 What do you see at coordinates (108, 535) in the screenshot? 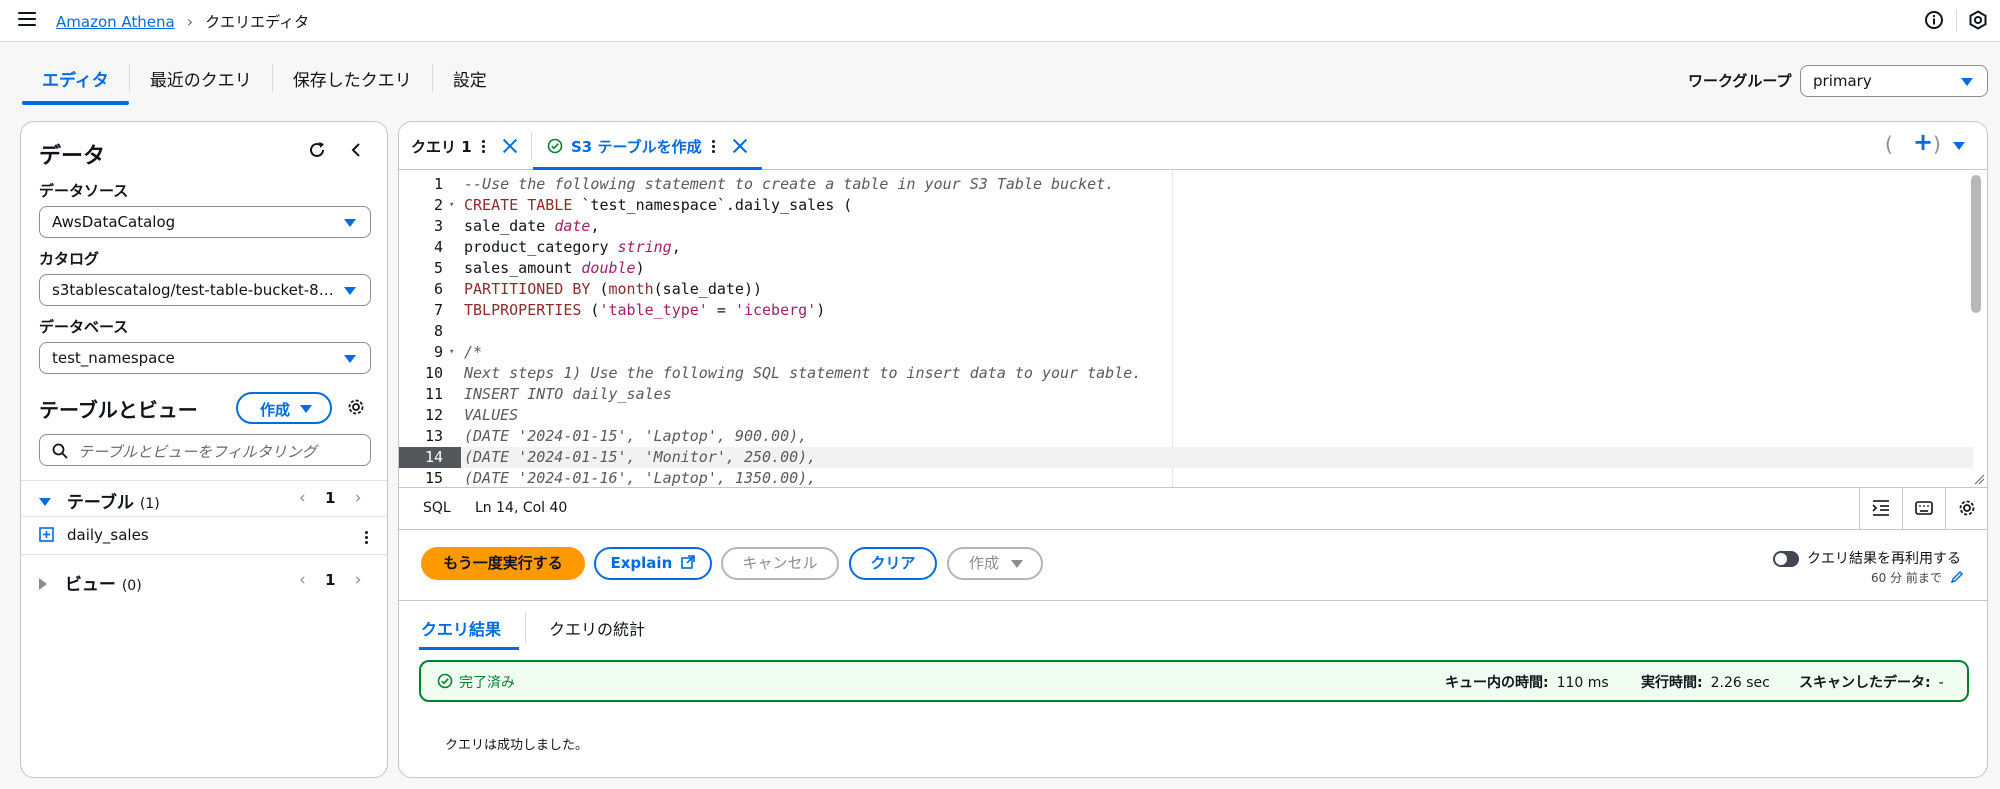
I see `table-item-label: daily_sales` at bounding box center [108, 535].